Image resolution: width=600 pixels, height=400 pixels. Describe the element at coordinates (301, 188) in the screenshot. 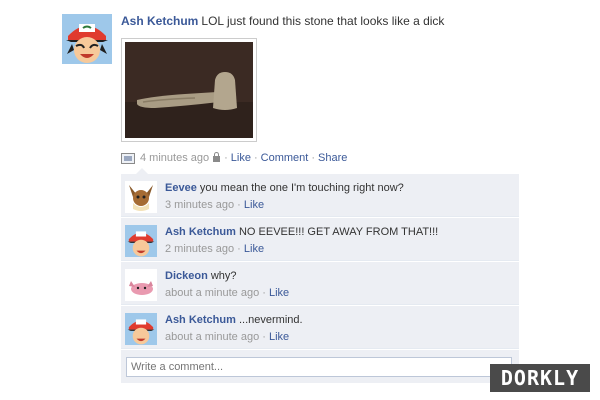

I see `comment-text: you mean the one I'm touching right now?` at that location.